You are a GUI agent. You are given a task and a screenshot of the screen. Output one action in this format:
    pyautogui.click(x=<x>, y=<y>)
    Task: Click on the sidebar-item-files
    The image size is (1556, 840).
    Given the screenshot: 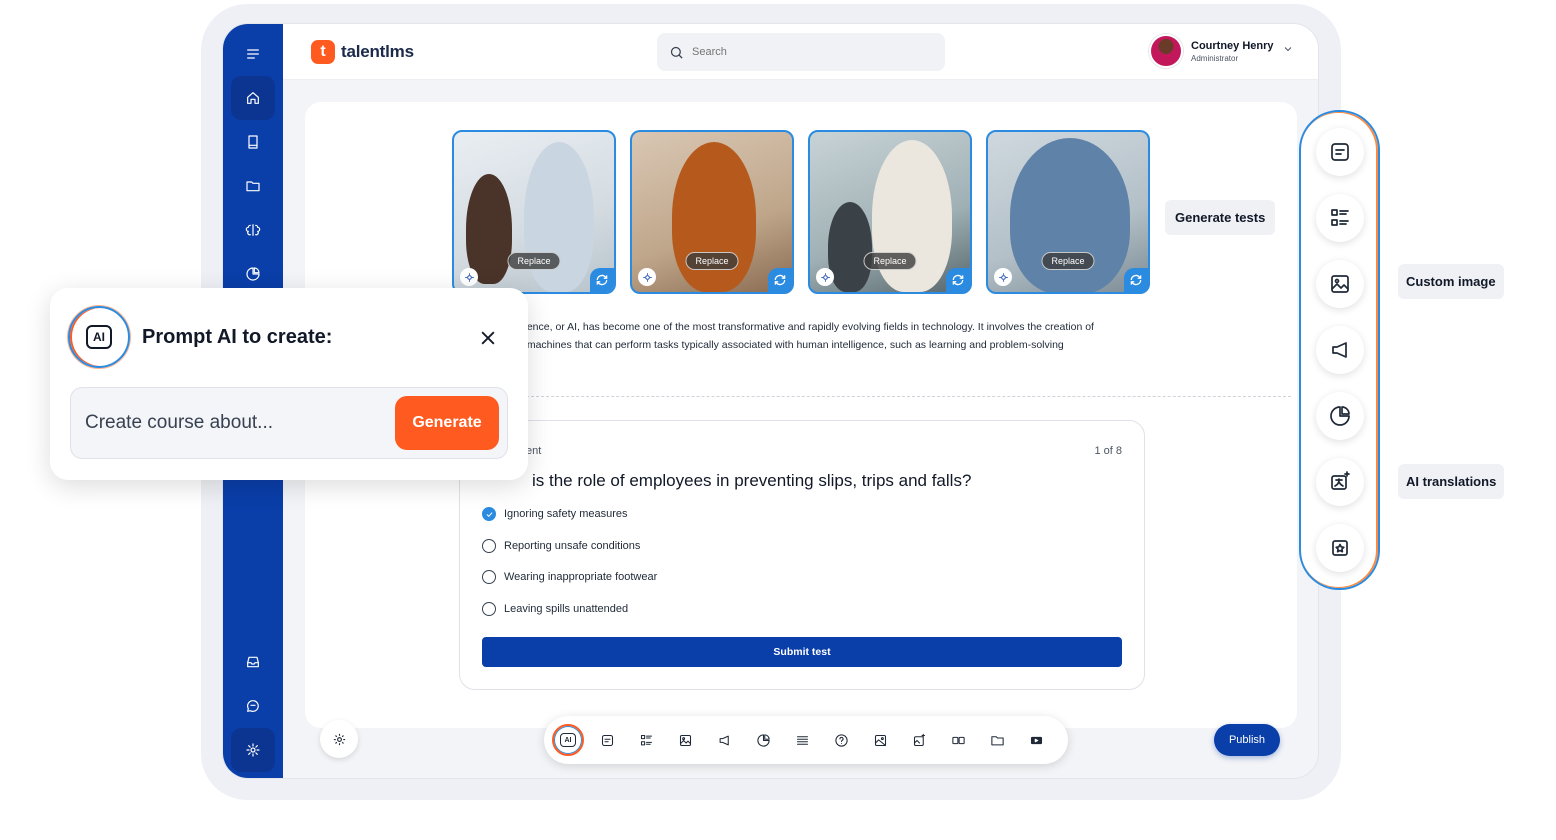 What is the action you would take?
    pyautogui.click(x=253, y=186)
    